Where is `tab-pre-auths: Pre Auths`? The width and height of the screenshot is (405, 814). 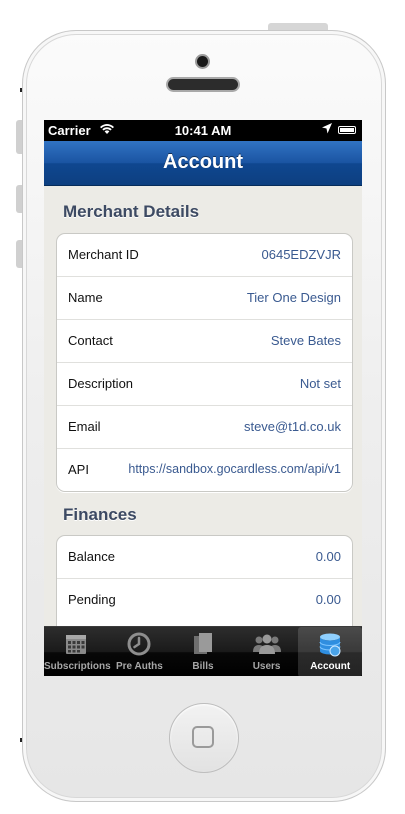
tab-pre-auths: Pre Auths is located at coordinates (140, 651).